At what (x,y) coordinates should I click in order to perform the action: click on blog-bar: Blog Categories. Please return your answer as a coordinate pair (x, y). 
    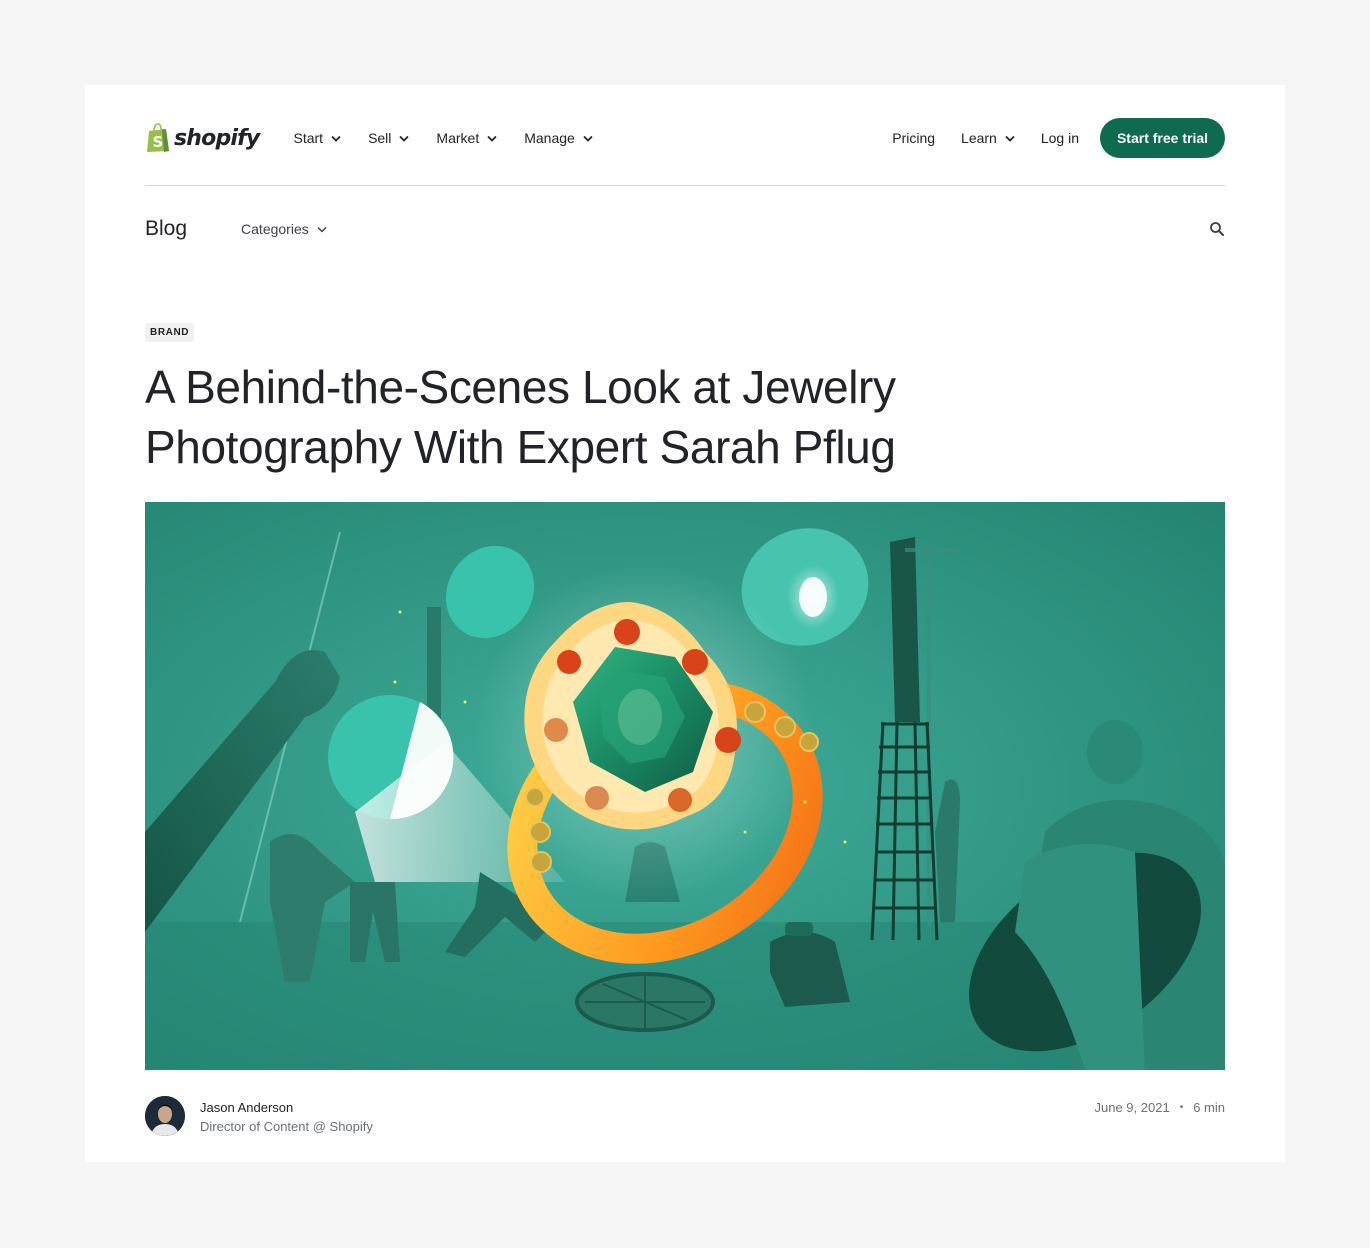
    Looking at the image, I should click on (685, 229).